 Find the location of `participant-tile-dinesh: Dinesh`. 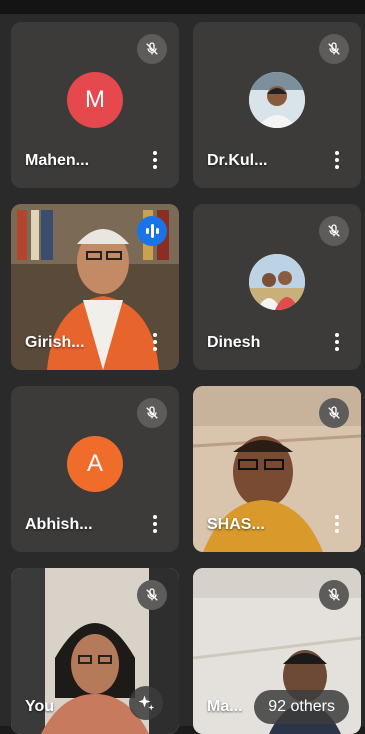

participant-tile-dinesh: Dinesh is located at coordinates (277, 287).